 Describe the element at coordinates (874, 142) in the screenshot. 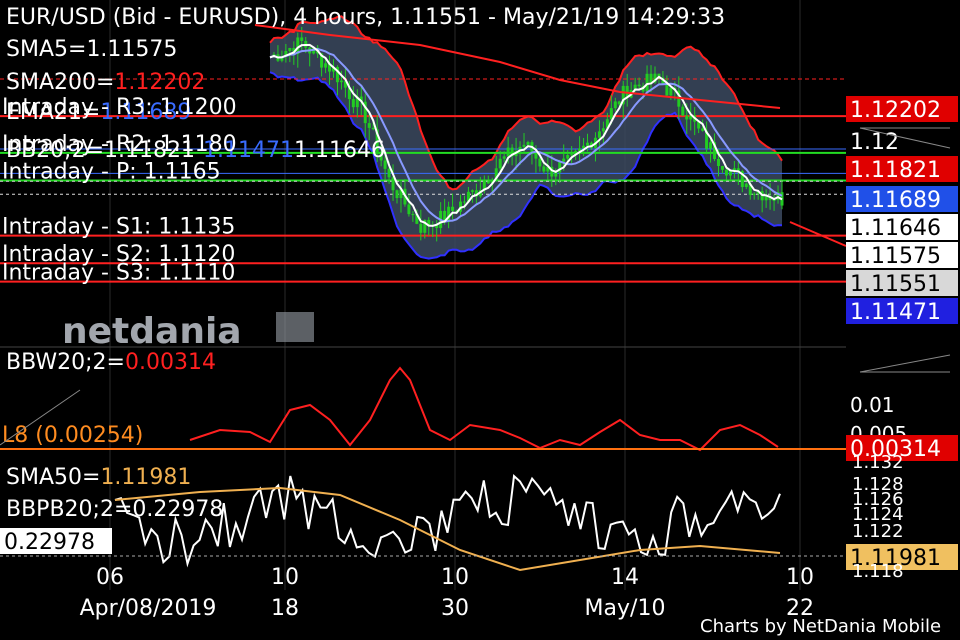

I see `price-tag-1: 1.12` at that location.